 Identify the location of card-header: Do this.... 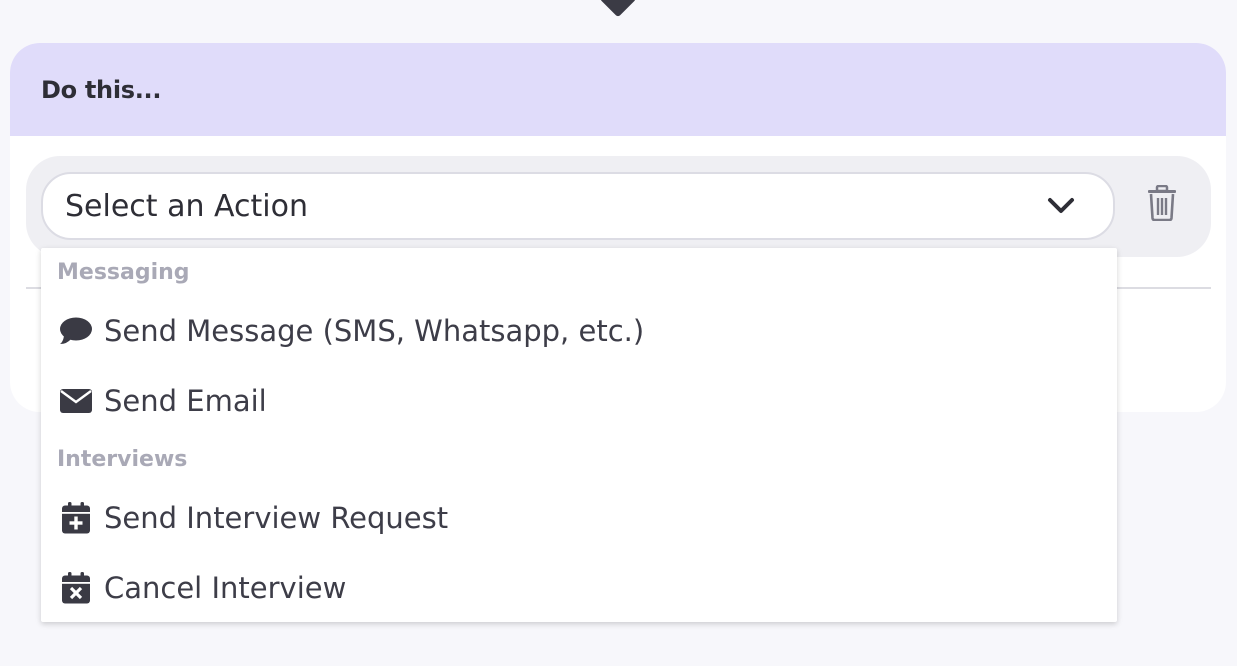
(618, 89).